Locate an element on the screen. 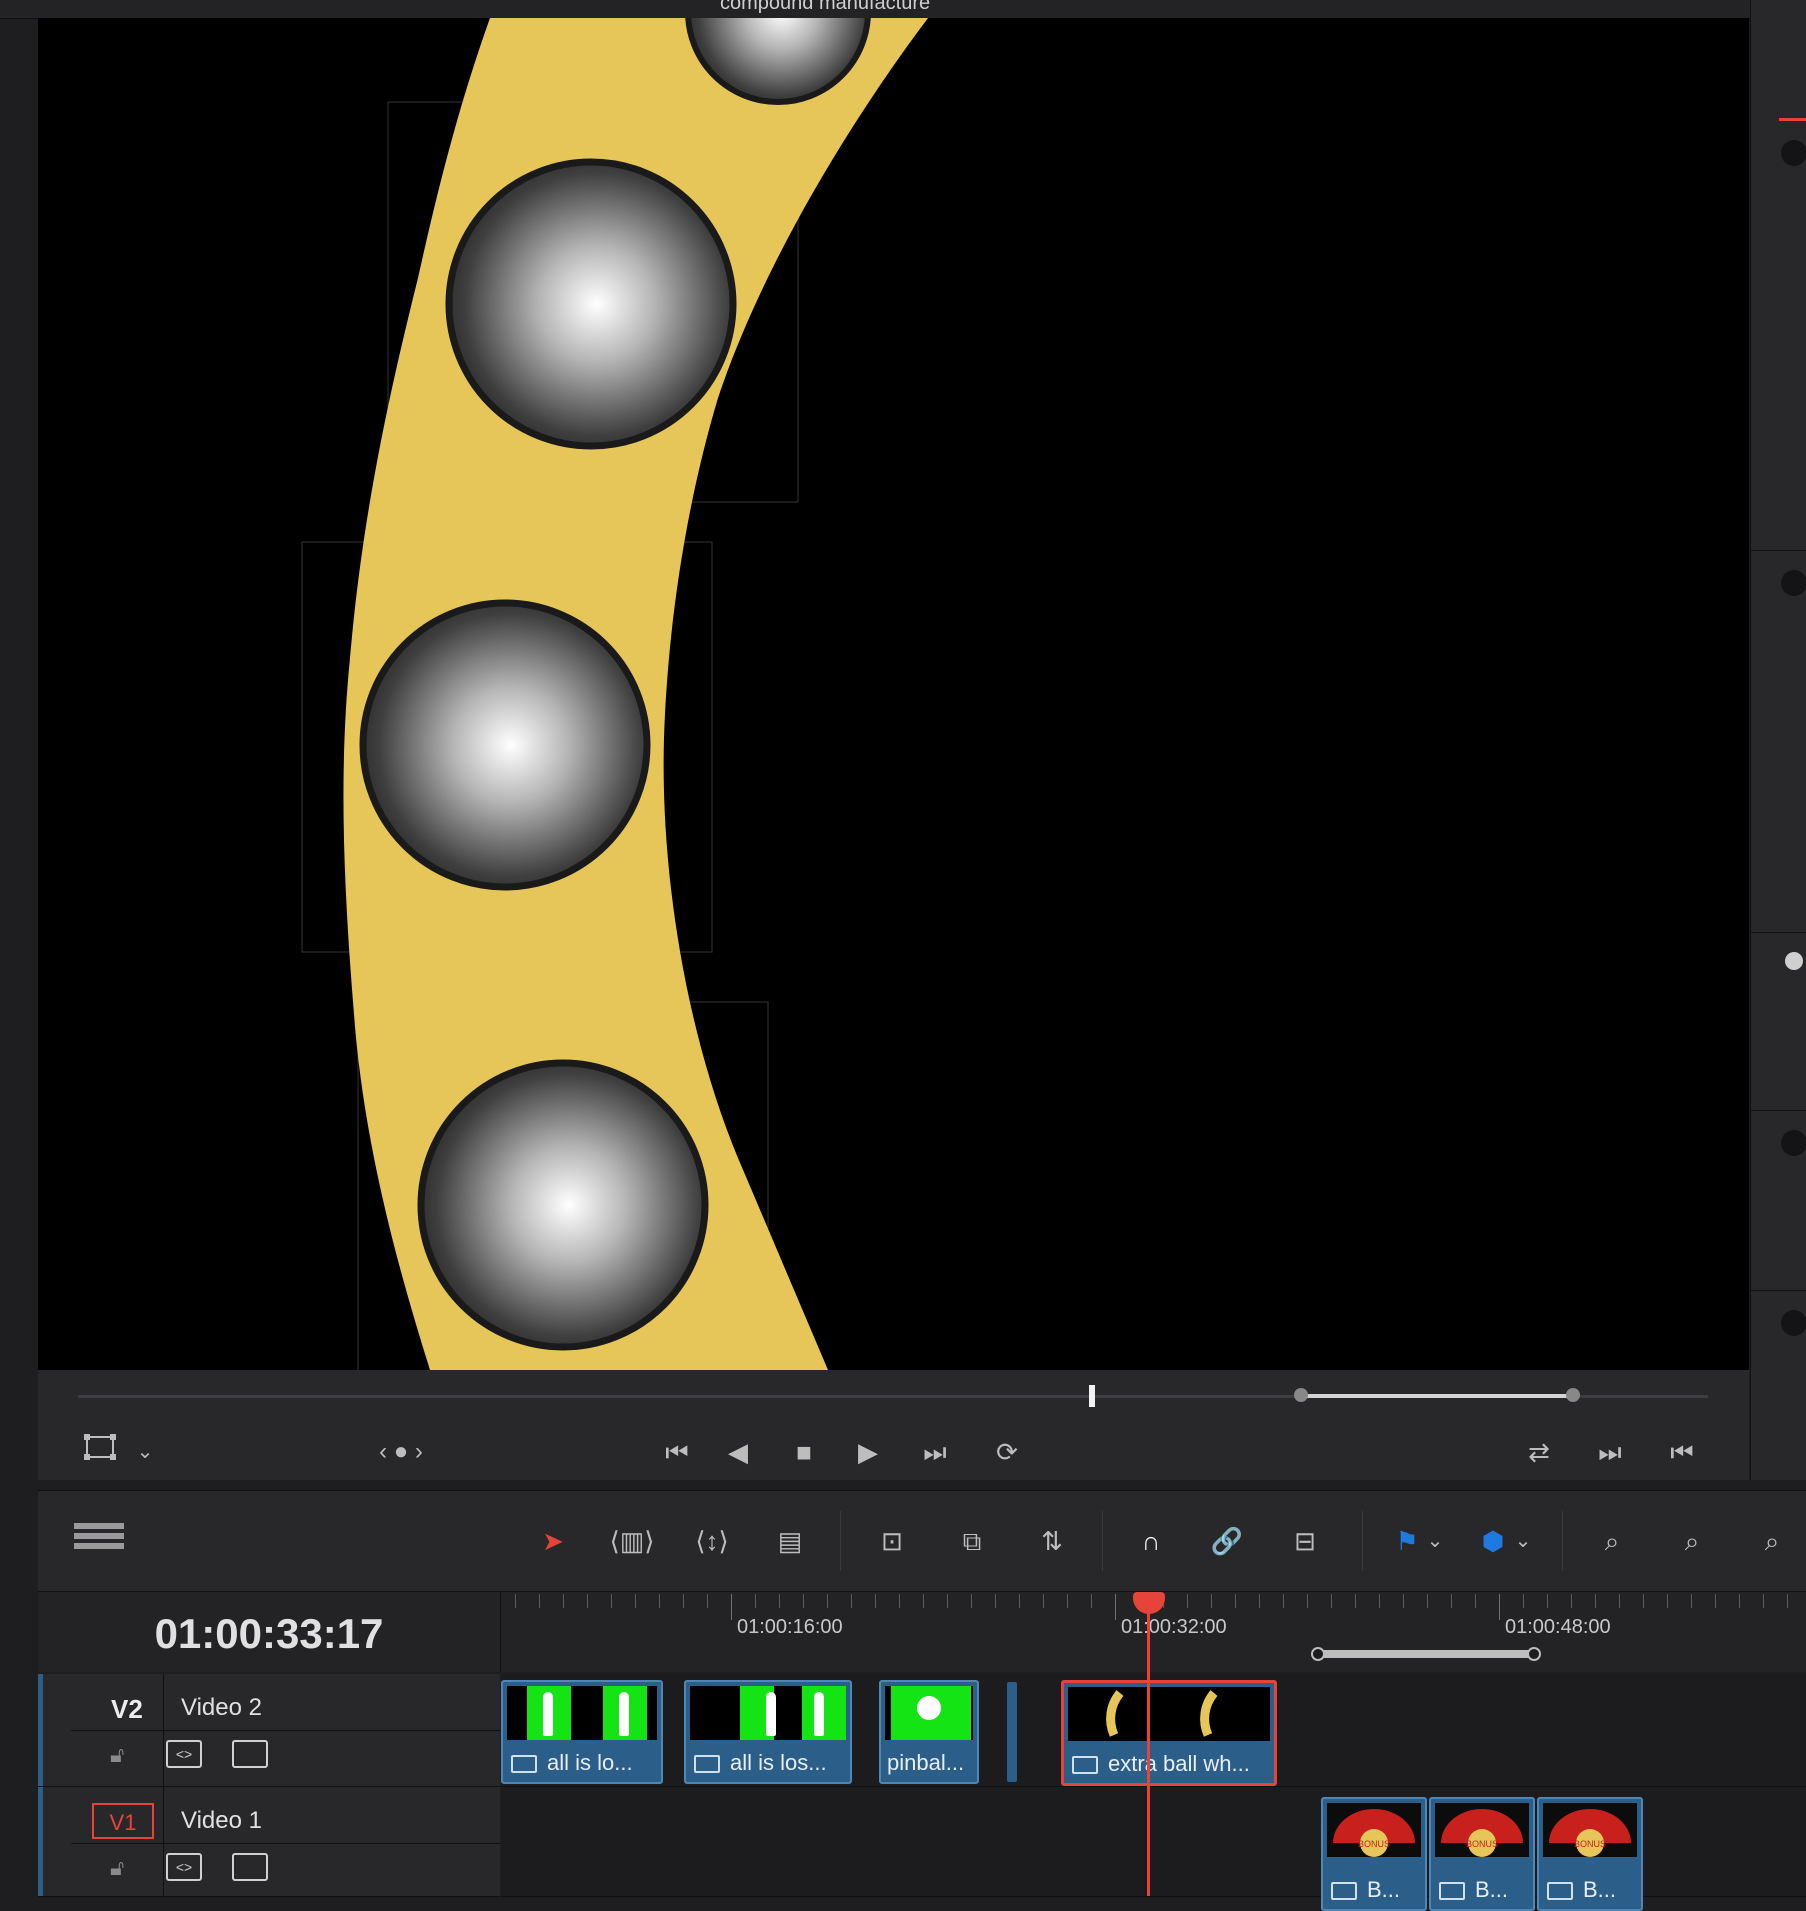 Image resolution: width=1806 pixels, height=1911 pixels. play-icon: ▶ is located at coordinates (868, 1452).